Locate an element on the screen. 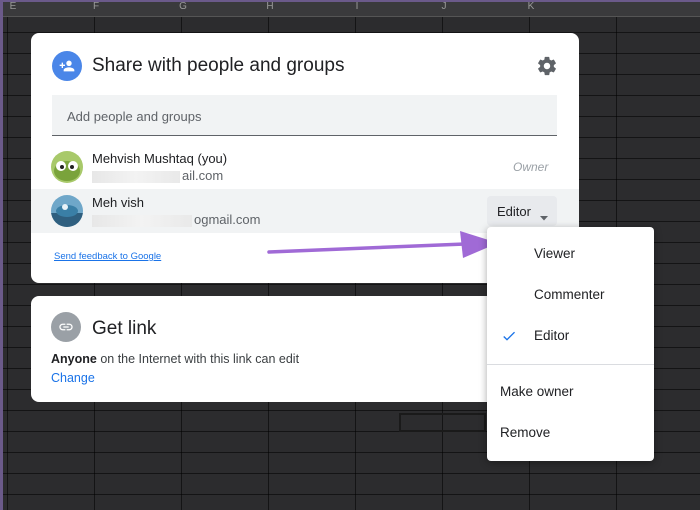 This screenshot has height=510, width=700. menu-item-remove: Remove is located at coordinates (570, 433).